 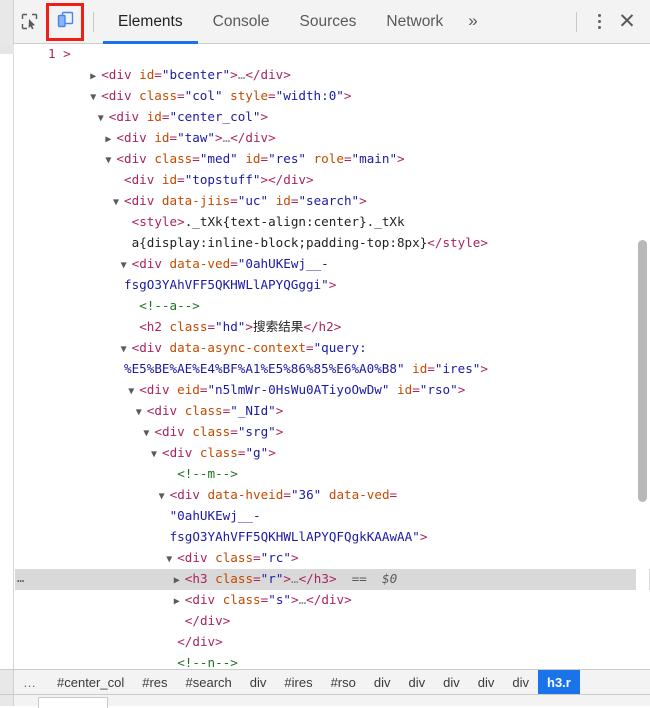 I want to click on dom-tree-row: <!--n-->, so click(x=332, y=661).